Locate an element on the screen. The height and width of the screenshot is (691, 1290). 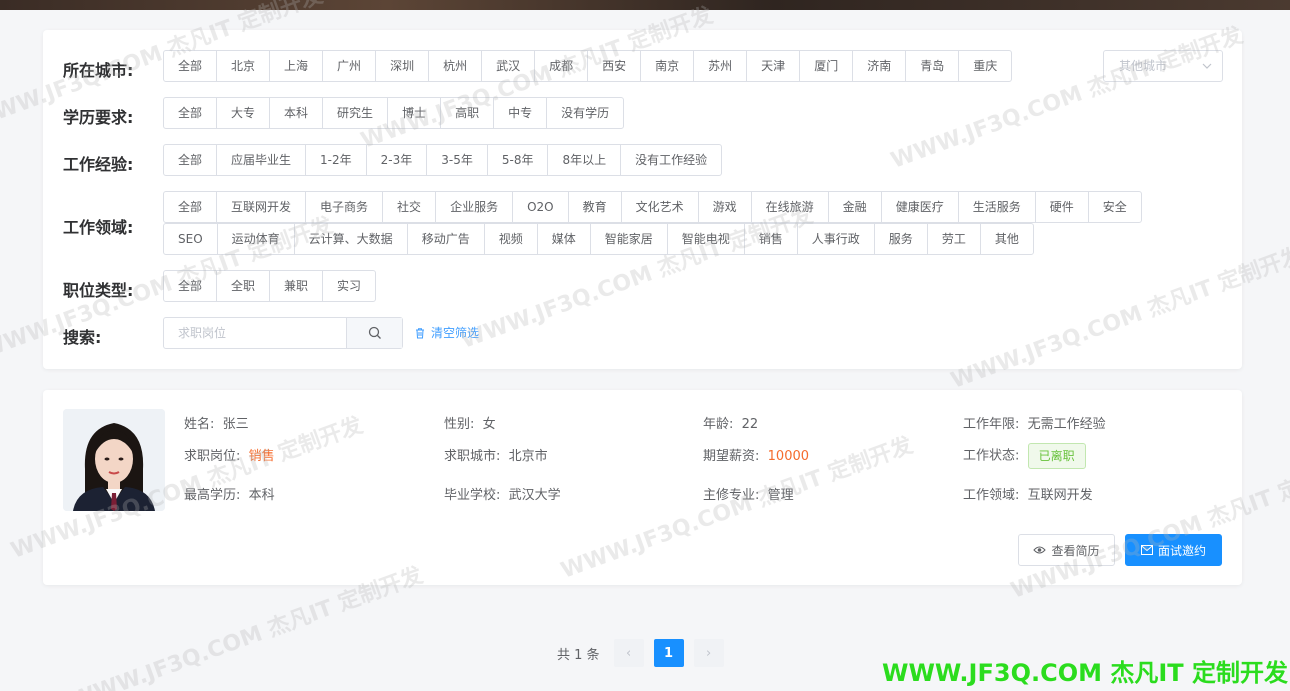
field-option: 移动广告 is located at coordinates (445, 239).